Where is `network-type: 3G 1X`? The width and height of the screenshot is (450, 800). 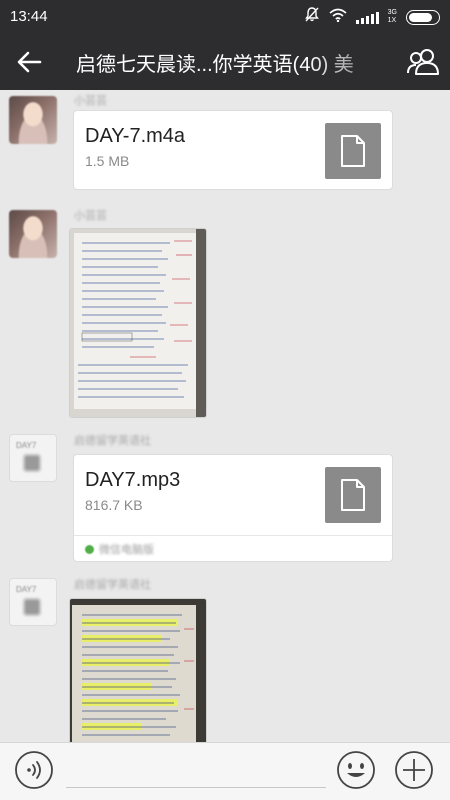 network-type: 3G 1X is located at coordinates (392, 17).